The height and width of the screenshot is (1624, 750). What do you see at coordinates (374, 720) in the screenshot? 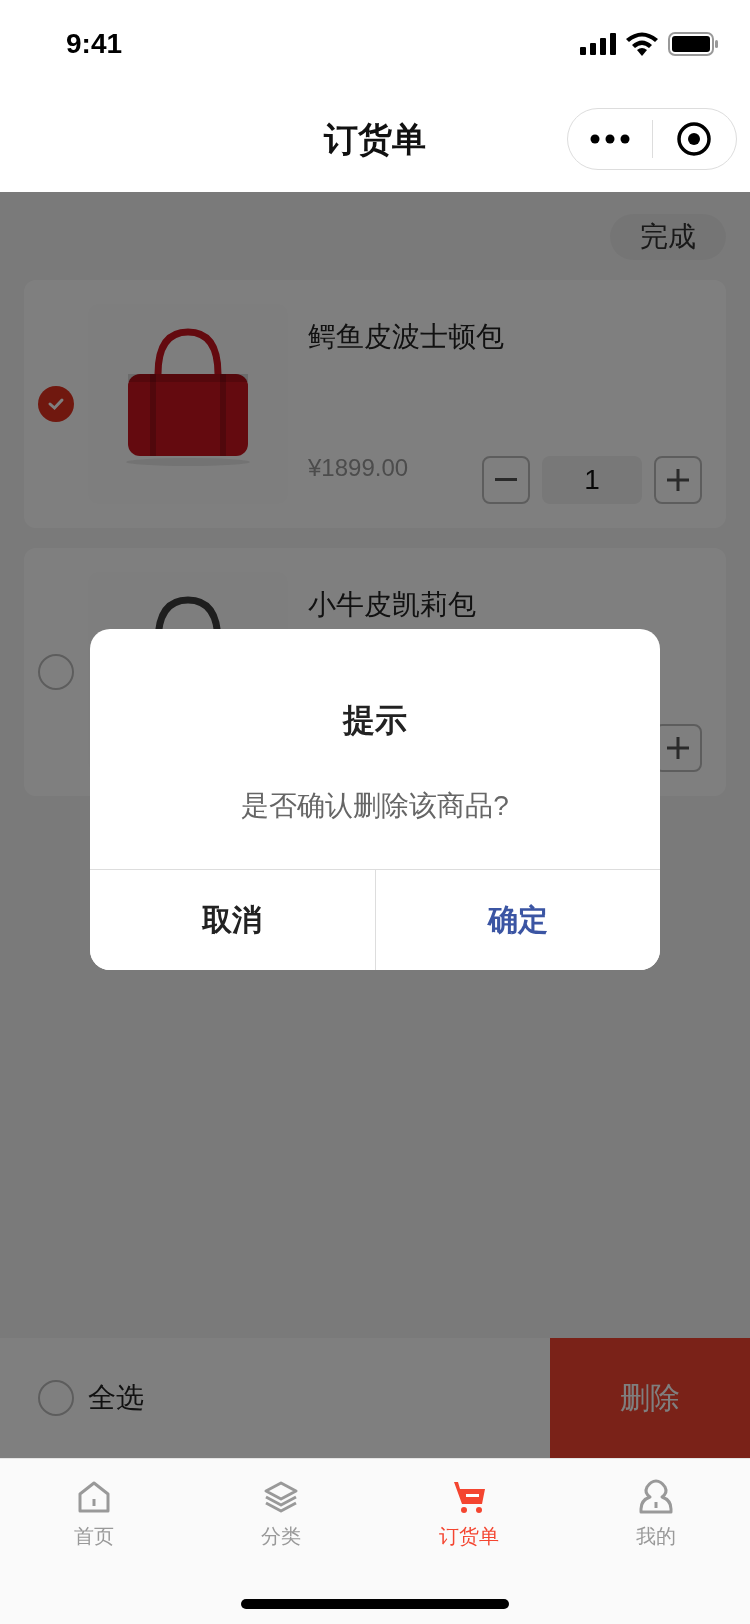
I see `dialog-title: 提示` at bounding box center [374, 720].